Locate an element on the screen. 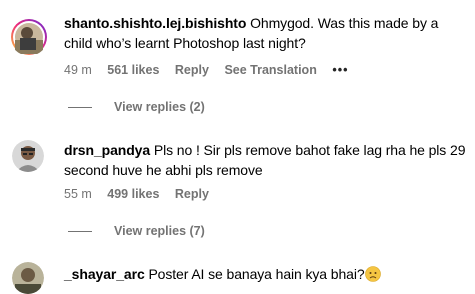 This screenshot has height=294, width=475. view-replies-button: View replies (2) is located at coordinates (134, 107).